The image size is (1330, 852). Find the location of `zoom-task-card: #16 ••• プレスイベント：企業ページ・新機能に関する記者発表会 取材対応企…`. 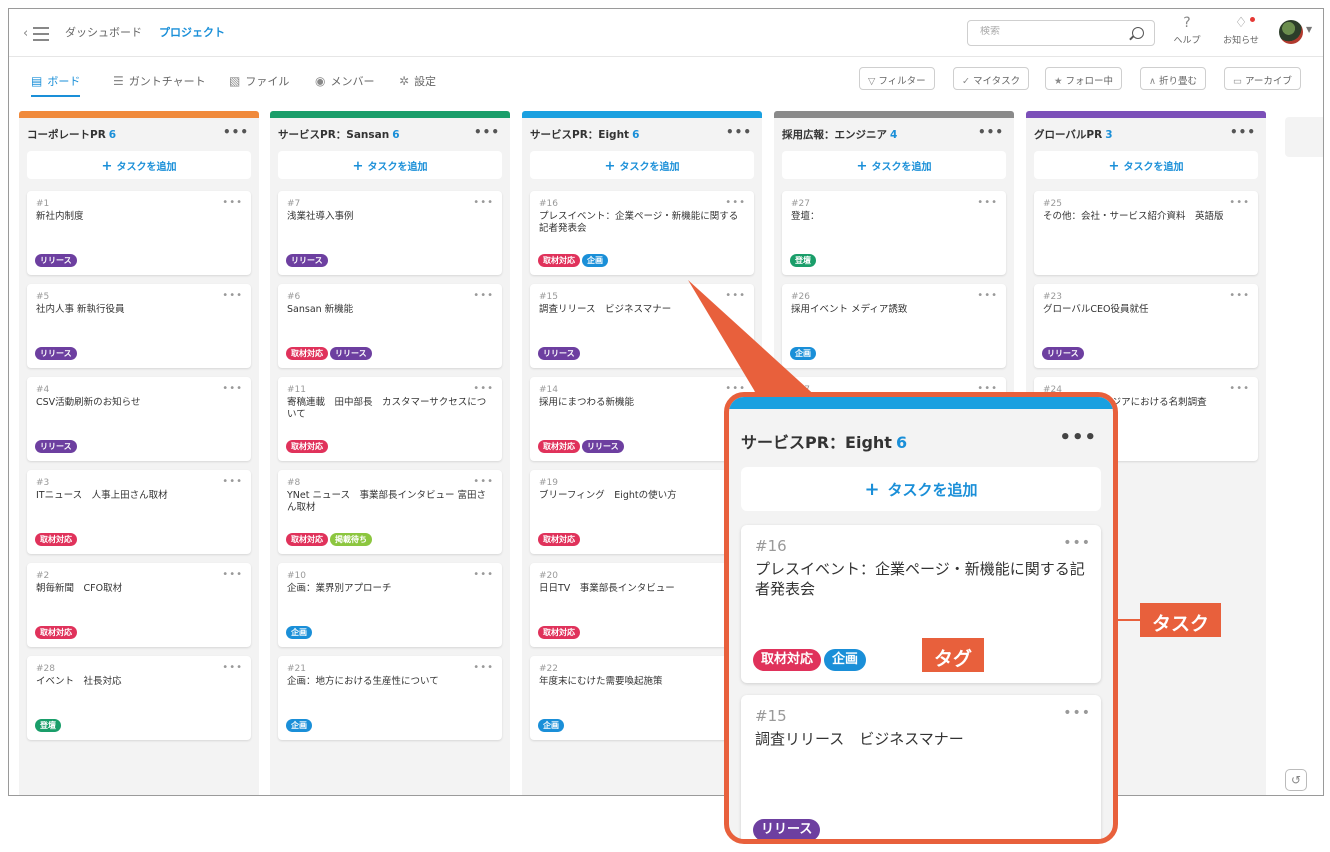

zoom-task-card: #16 ••• プレスイベント：企業ページ・新機能に関する記者発表会 取材対応企… is located at coordinates (921, 604).